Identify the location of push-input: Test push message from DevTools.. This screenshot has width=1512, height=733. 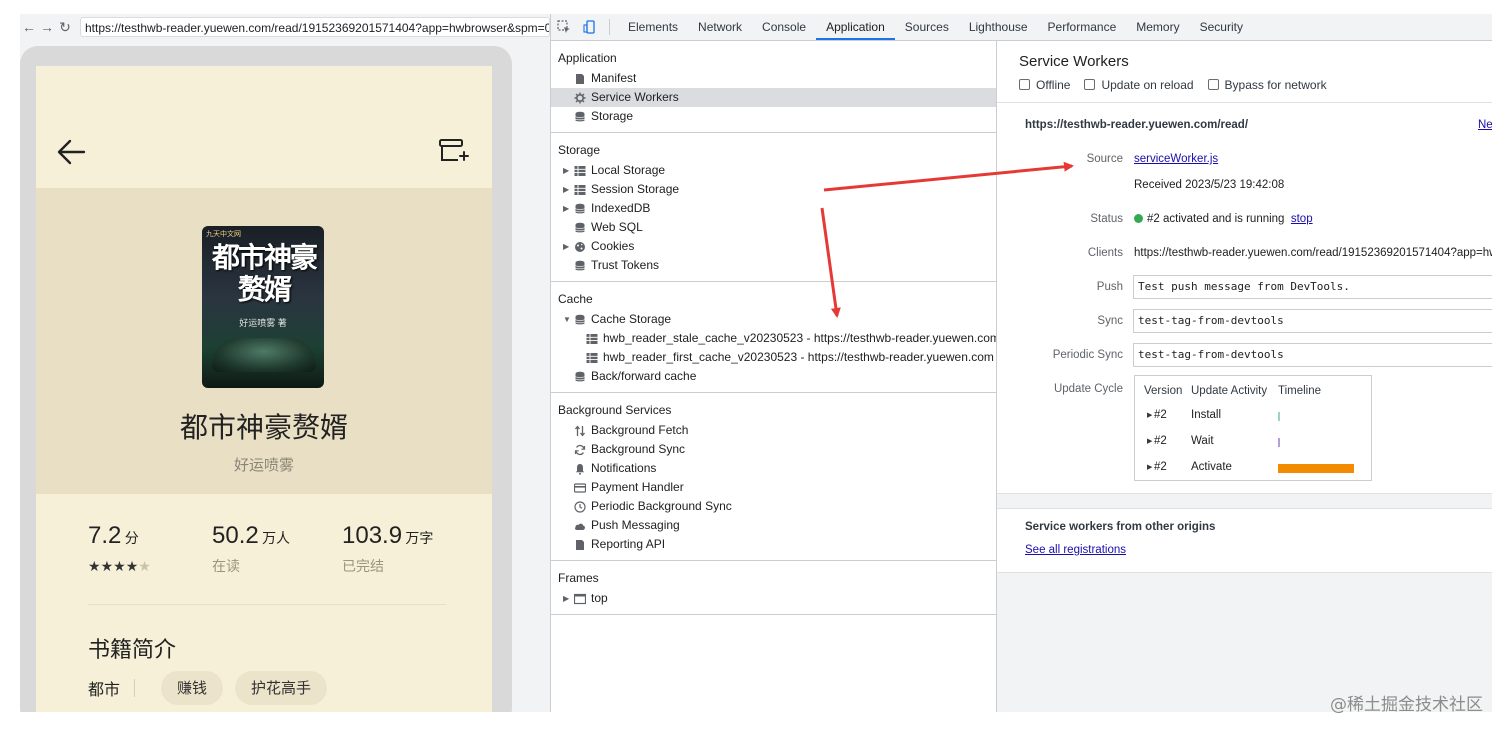
(1312, 287).